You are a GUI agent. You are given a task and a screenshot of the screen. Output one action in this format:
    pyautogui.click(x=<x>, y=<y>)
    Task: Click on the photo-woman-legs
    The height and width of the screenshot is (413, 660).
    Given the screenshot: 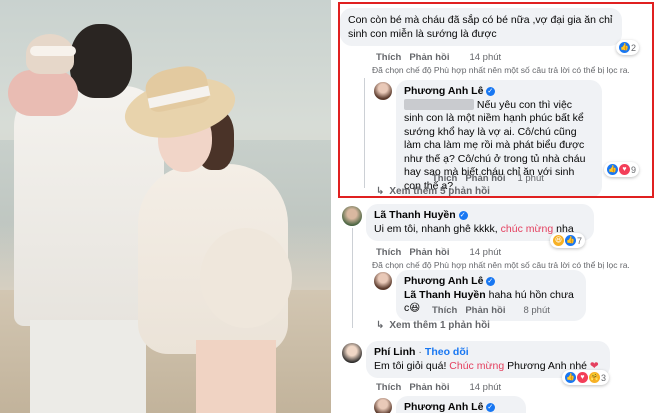 What is the action you would take?
    pyautogui.click(x=236, y=376)
    